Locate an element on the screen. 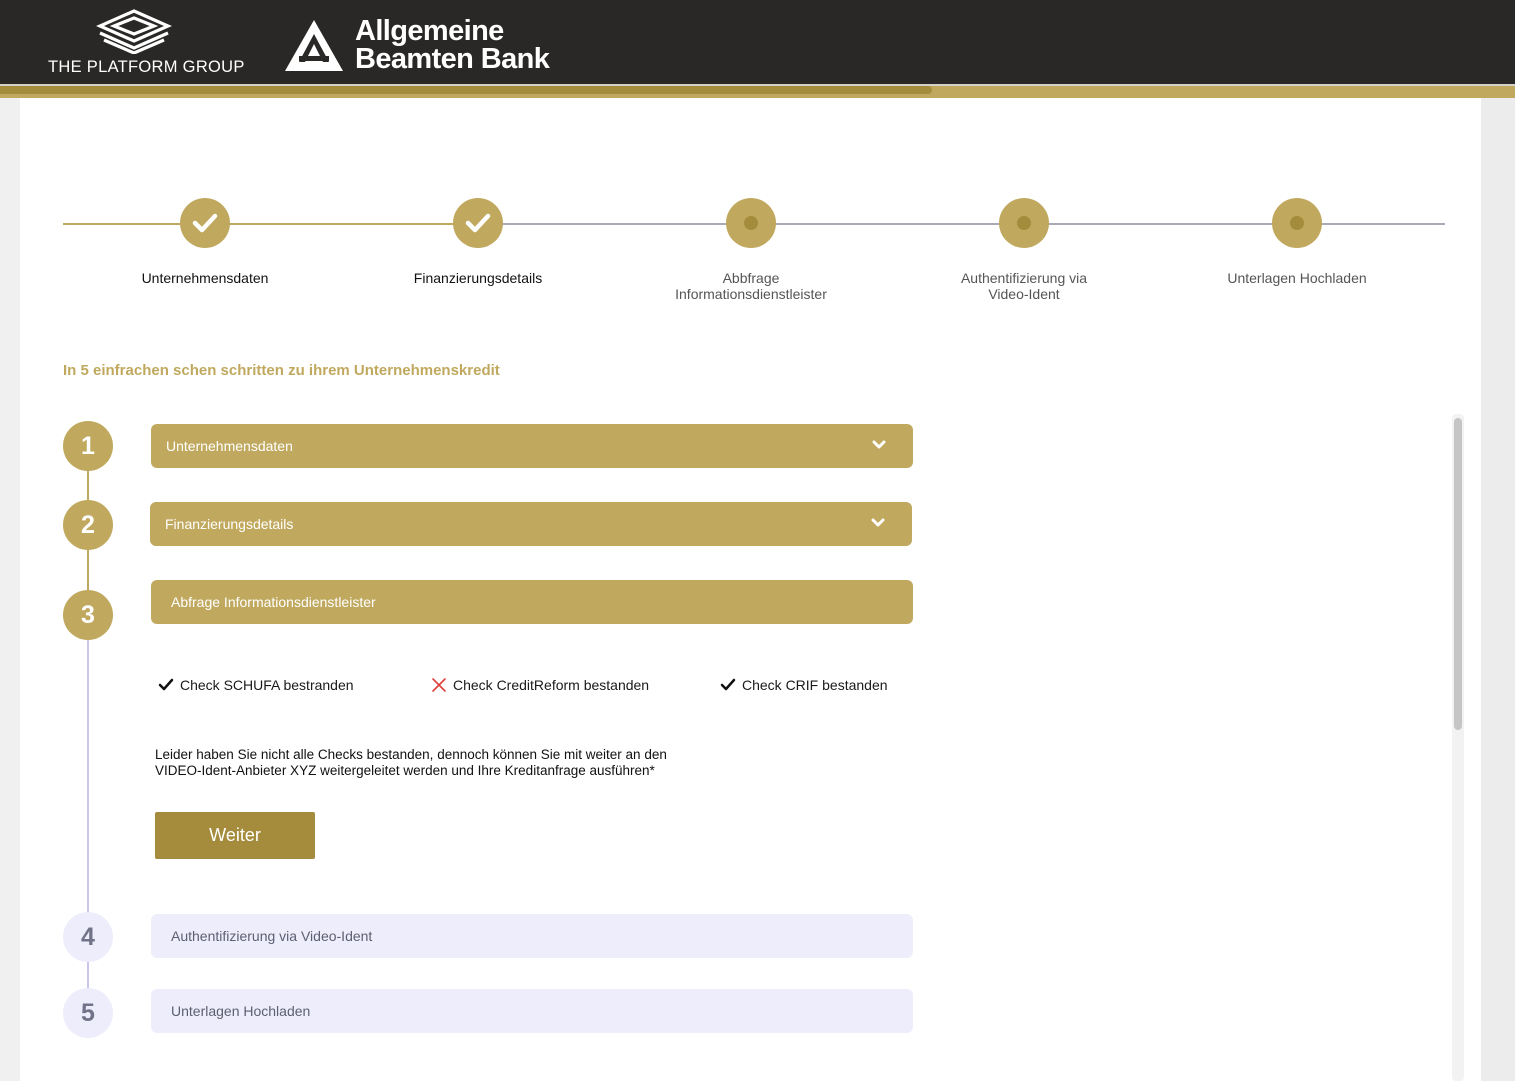  accordion-title: Authentifizierung via Video-Ident is located at coordinates (272, 936).